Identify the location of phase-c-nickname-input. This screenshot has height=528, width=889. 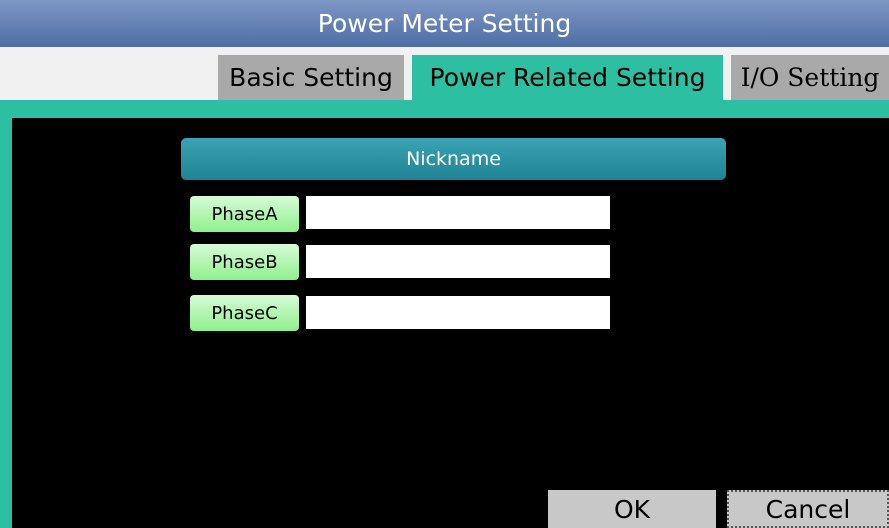
(458, 312).